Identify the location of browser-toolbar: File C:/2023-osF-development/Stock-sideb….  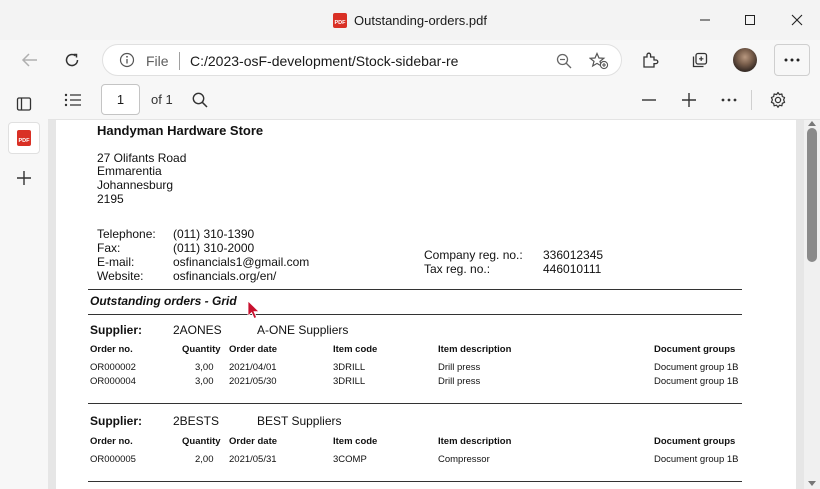
(410, 60).